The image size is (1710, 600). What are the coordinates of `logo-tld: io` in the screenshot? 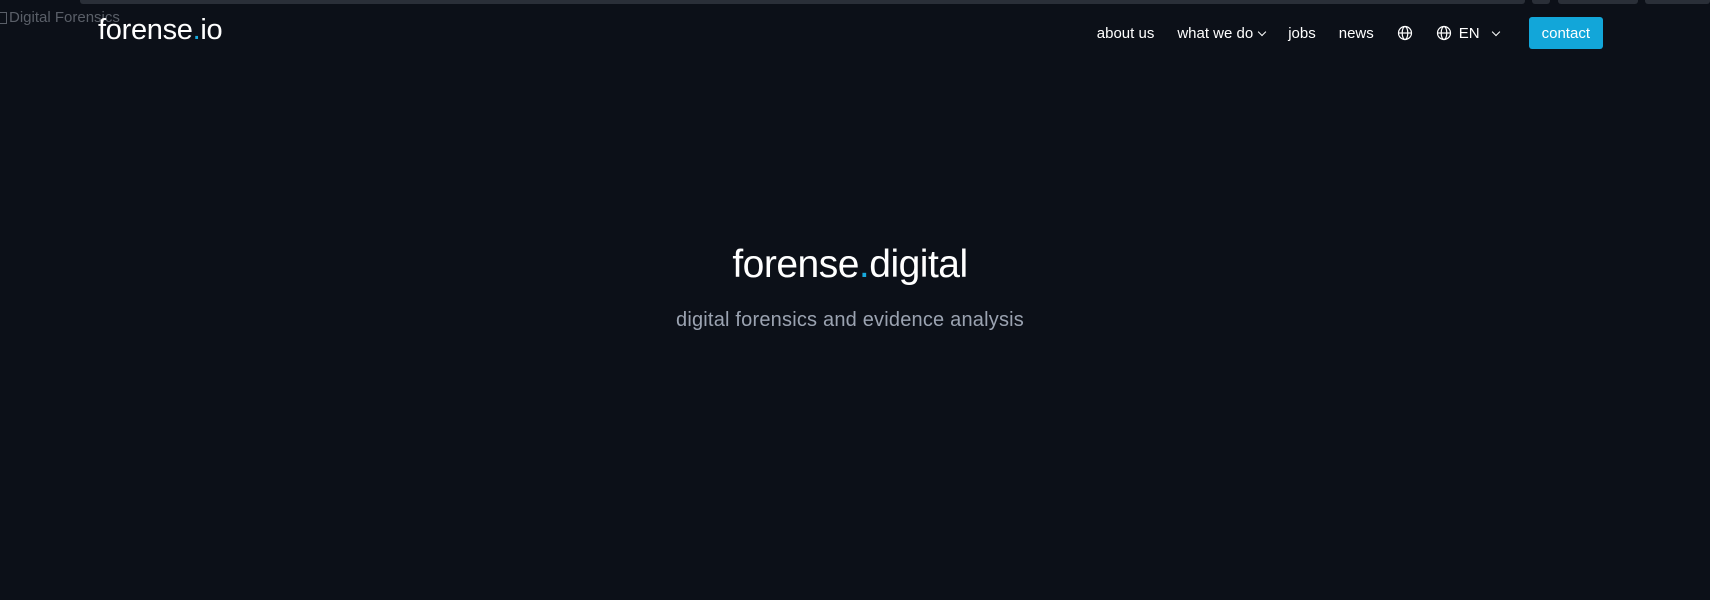 It's located at (211, 30).